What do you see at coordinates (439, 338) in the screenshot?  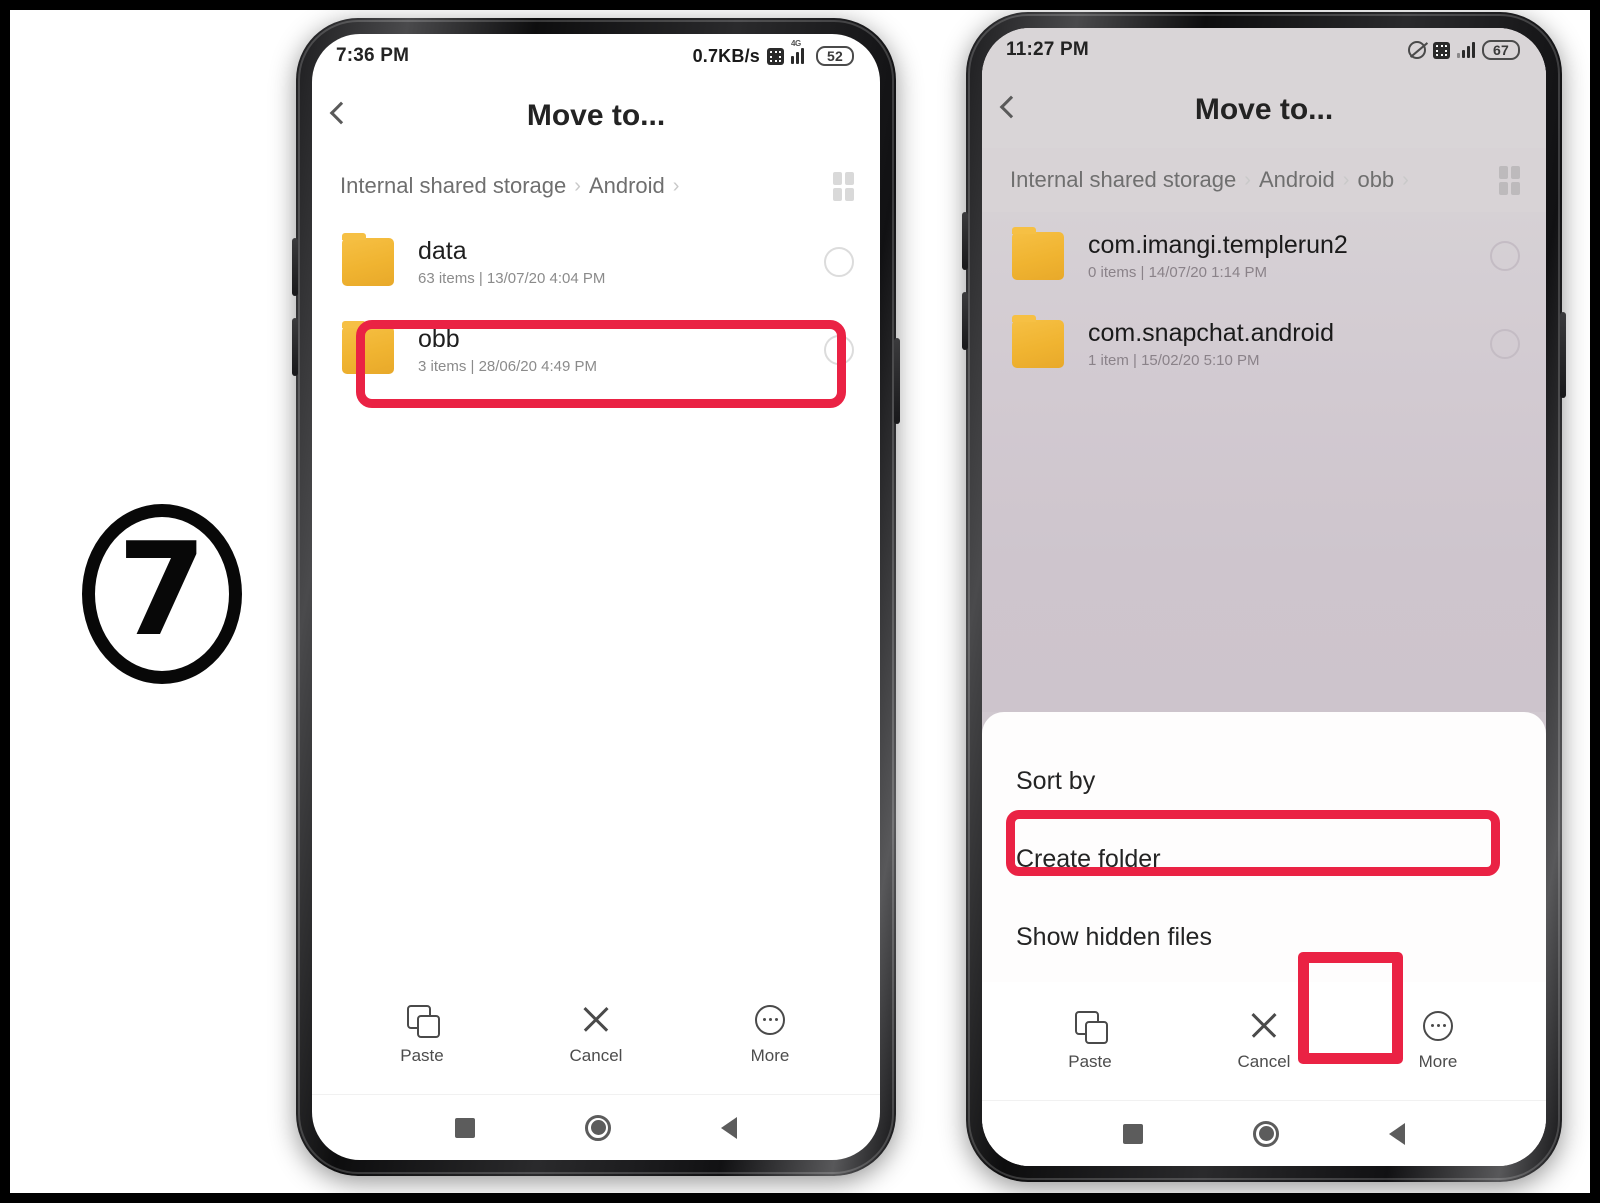 I see `file-name: obb` at bounding box center [439, 338].